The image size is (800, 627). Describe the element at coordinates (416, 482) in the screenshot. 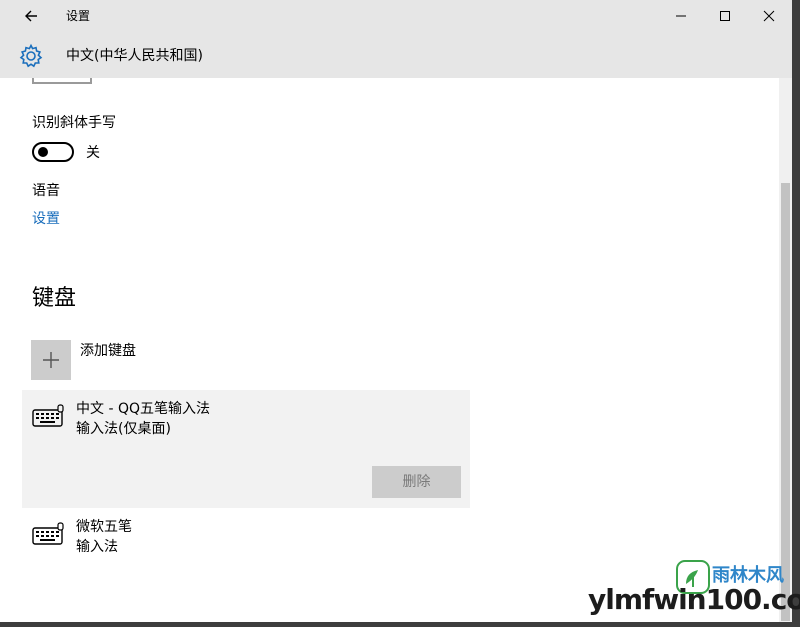

I see `remove-keyboard-button: 删除` at that location.